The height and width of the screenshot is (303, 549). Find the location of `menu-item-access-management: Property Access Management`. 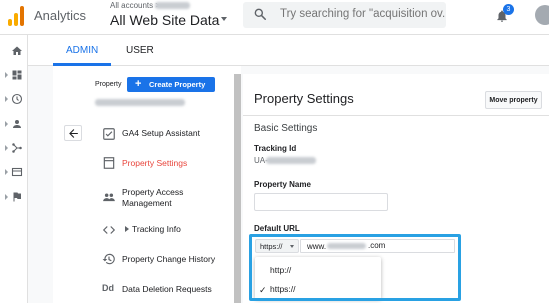

menu-item-access-management: Property Access Management is located at coordinates (165, 197).